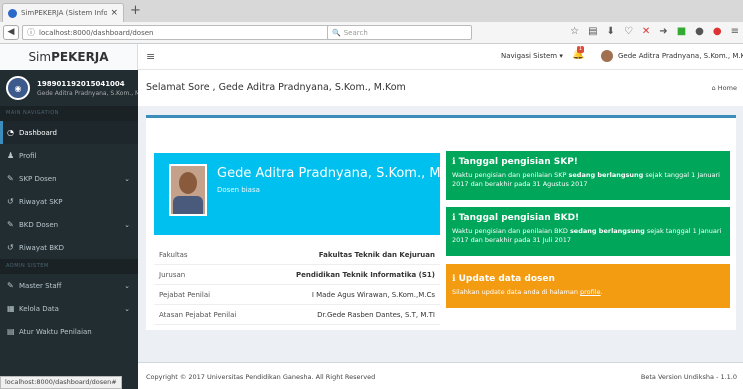 The image size is (743, 389). Describe the element at coordinates (11, 32) in the screenshot. I see `back-button: ◀` at that location.